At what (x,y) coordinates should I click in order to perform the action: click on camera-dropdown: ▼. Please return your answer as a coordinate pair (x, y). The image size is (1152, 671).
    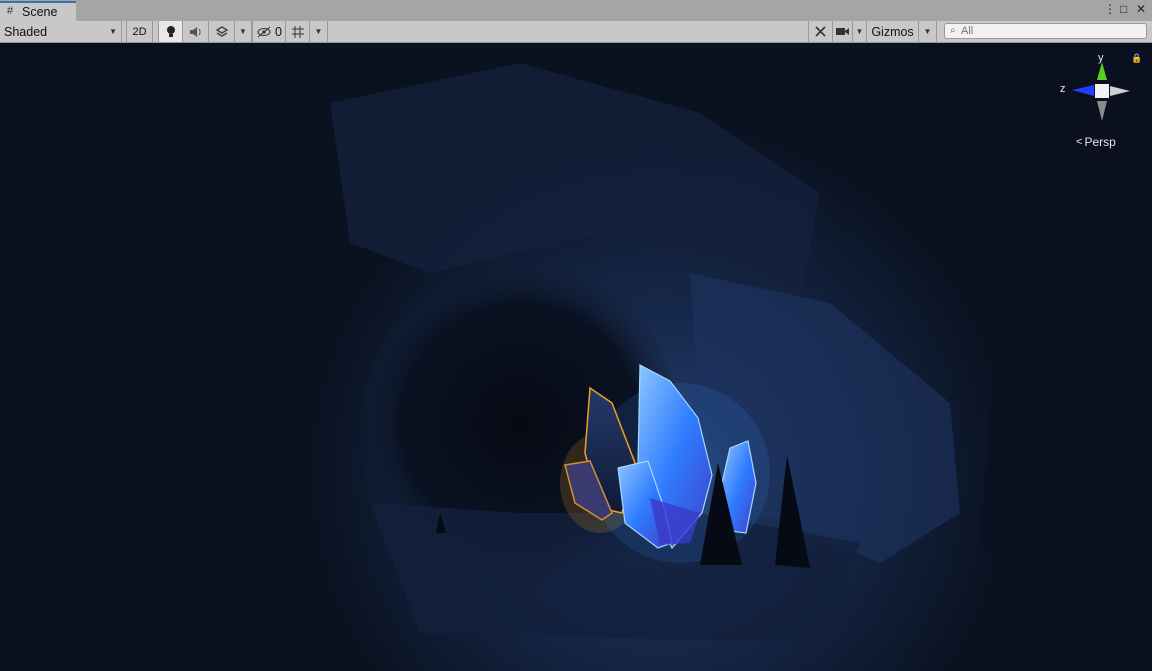
    Looking at the image, I should click on (860, 31).